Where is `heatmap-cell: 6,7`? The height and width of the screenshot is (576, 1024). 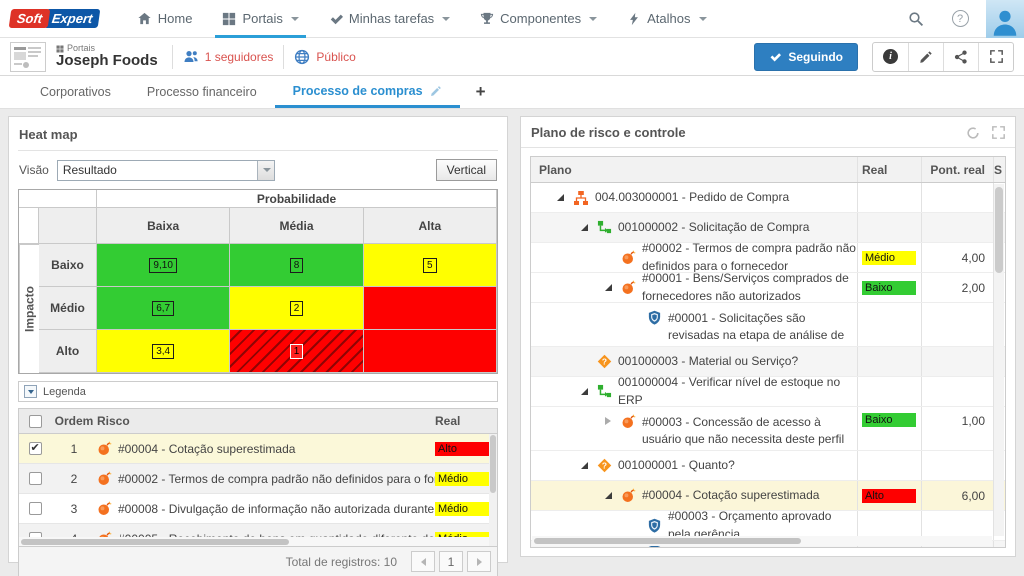
heatmap-cell: 6,7 is located at coordinates (164, 308).